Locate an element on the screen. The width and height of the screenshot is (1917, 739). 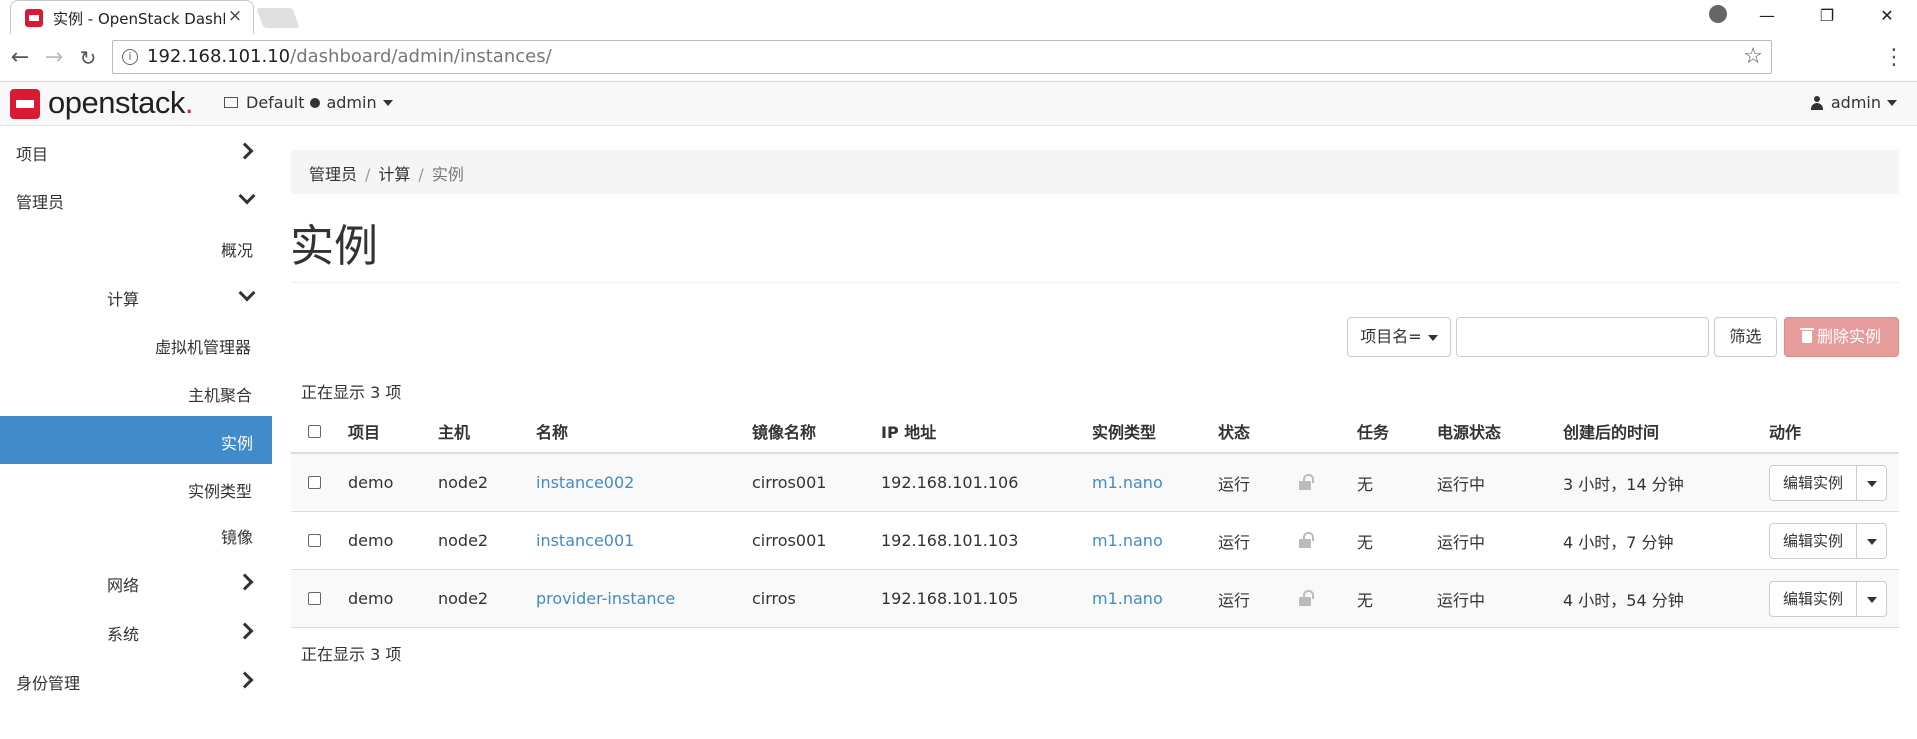
breadcrumb-admin: 管理员 is located at coordinates (333, 174).